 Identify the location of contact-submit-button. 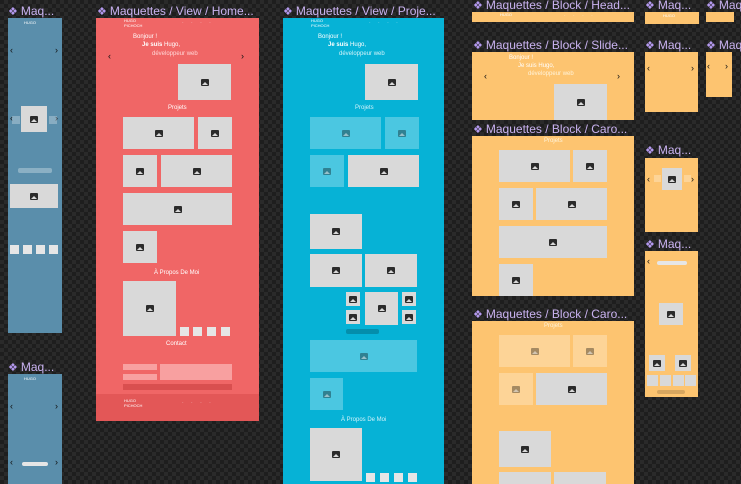
(177, 387).